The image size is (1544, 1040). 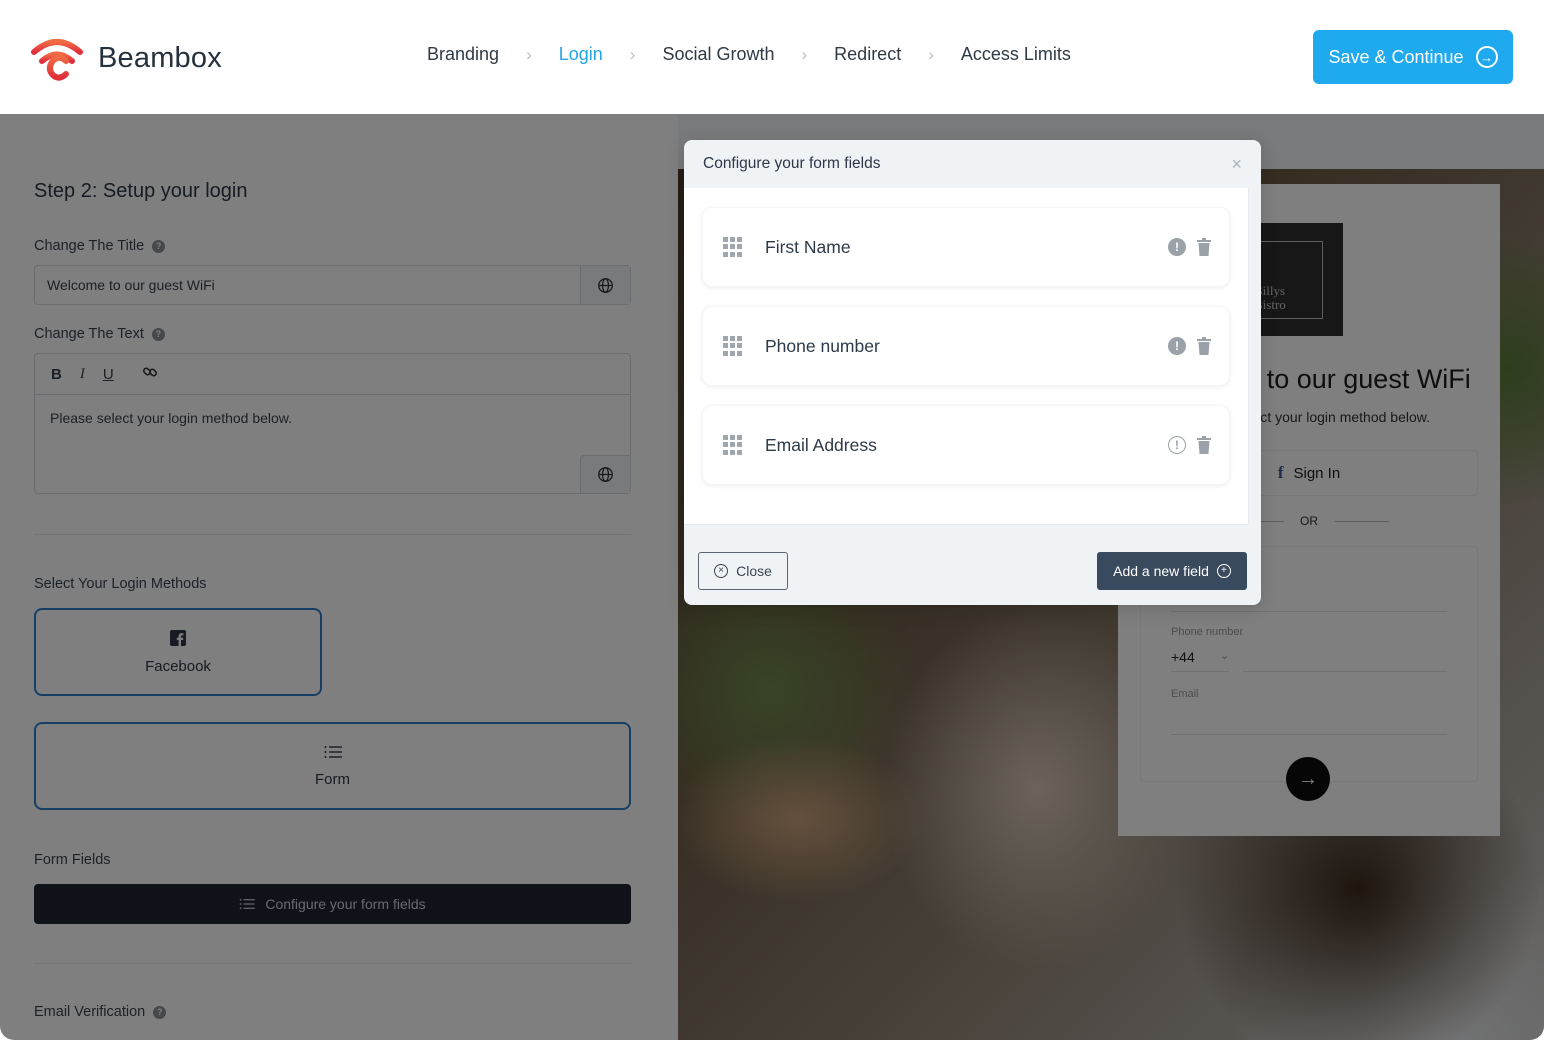 I want to click on field-row-email-address: Email Address !, so click(x=966, y=445).